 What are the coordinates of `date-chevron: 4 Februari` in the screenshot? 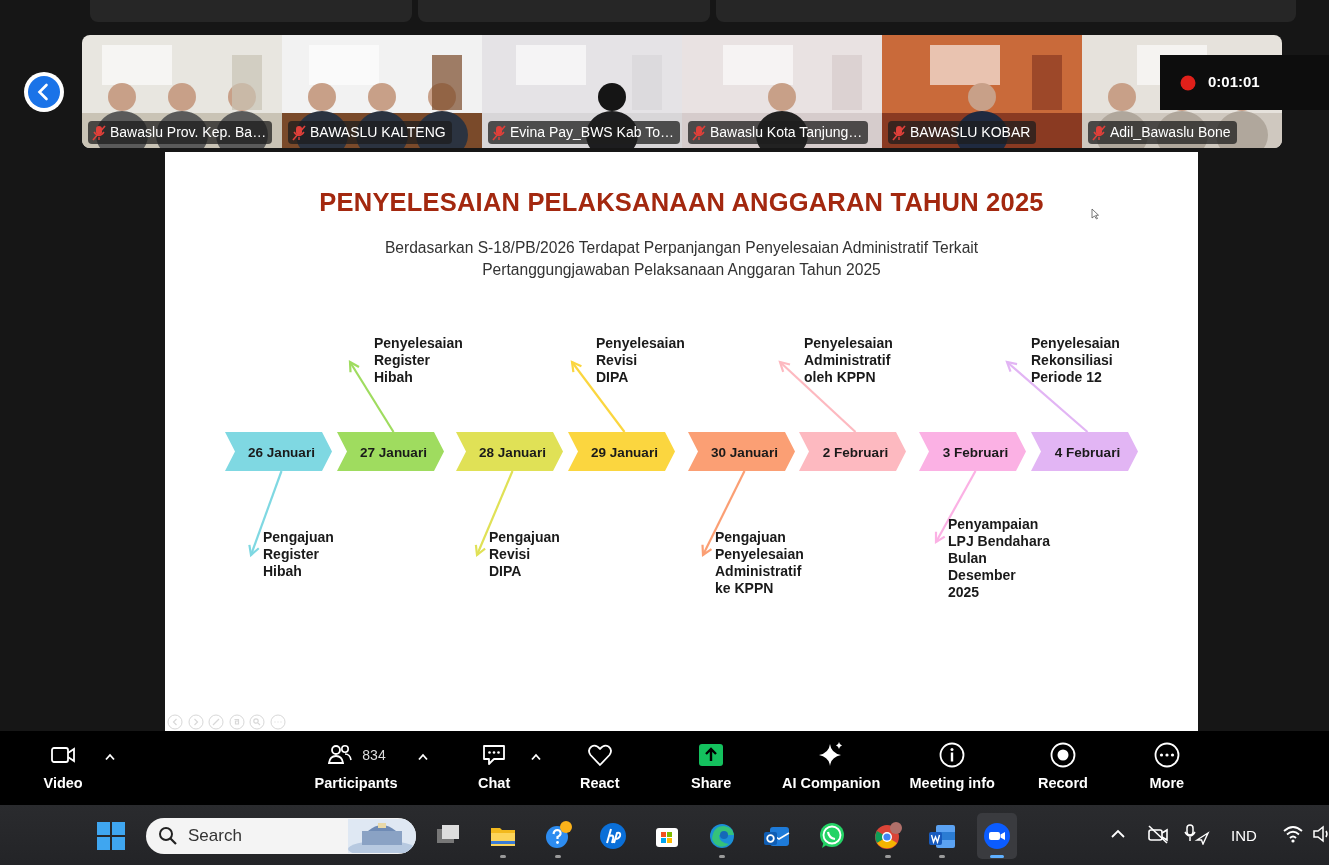 It's located at (1084, 451).